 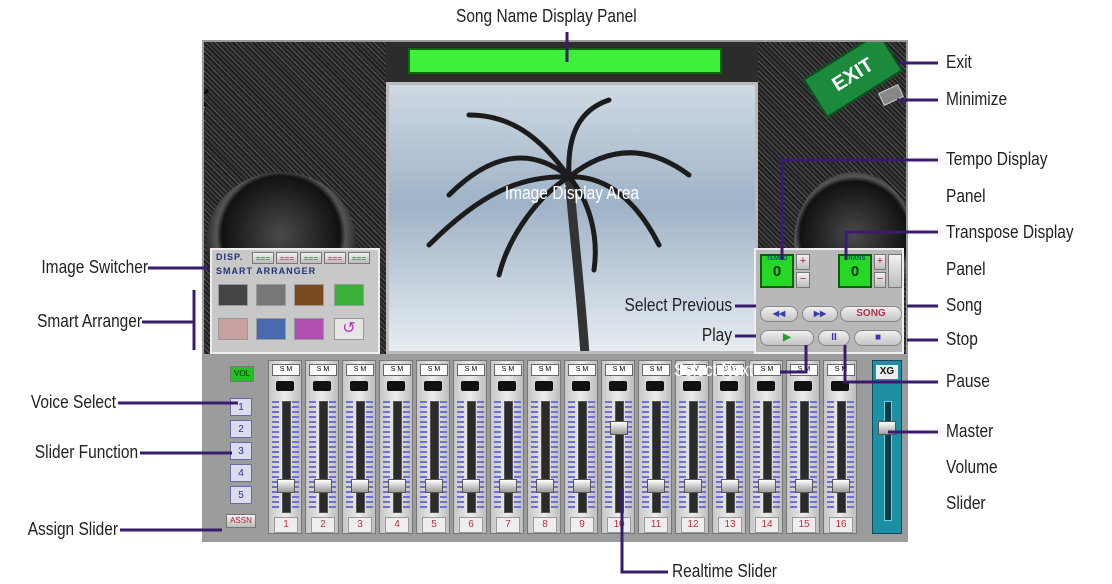 I want to click on transpose-minus-button: −, so click(x=880, y=280).